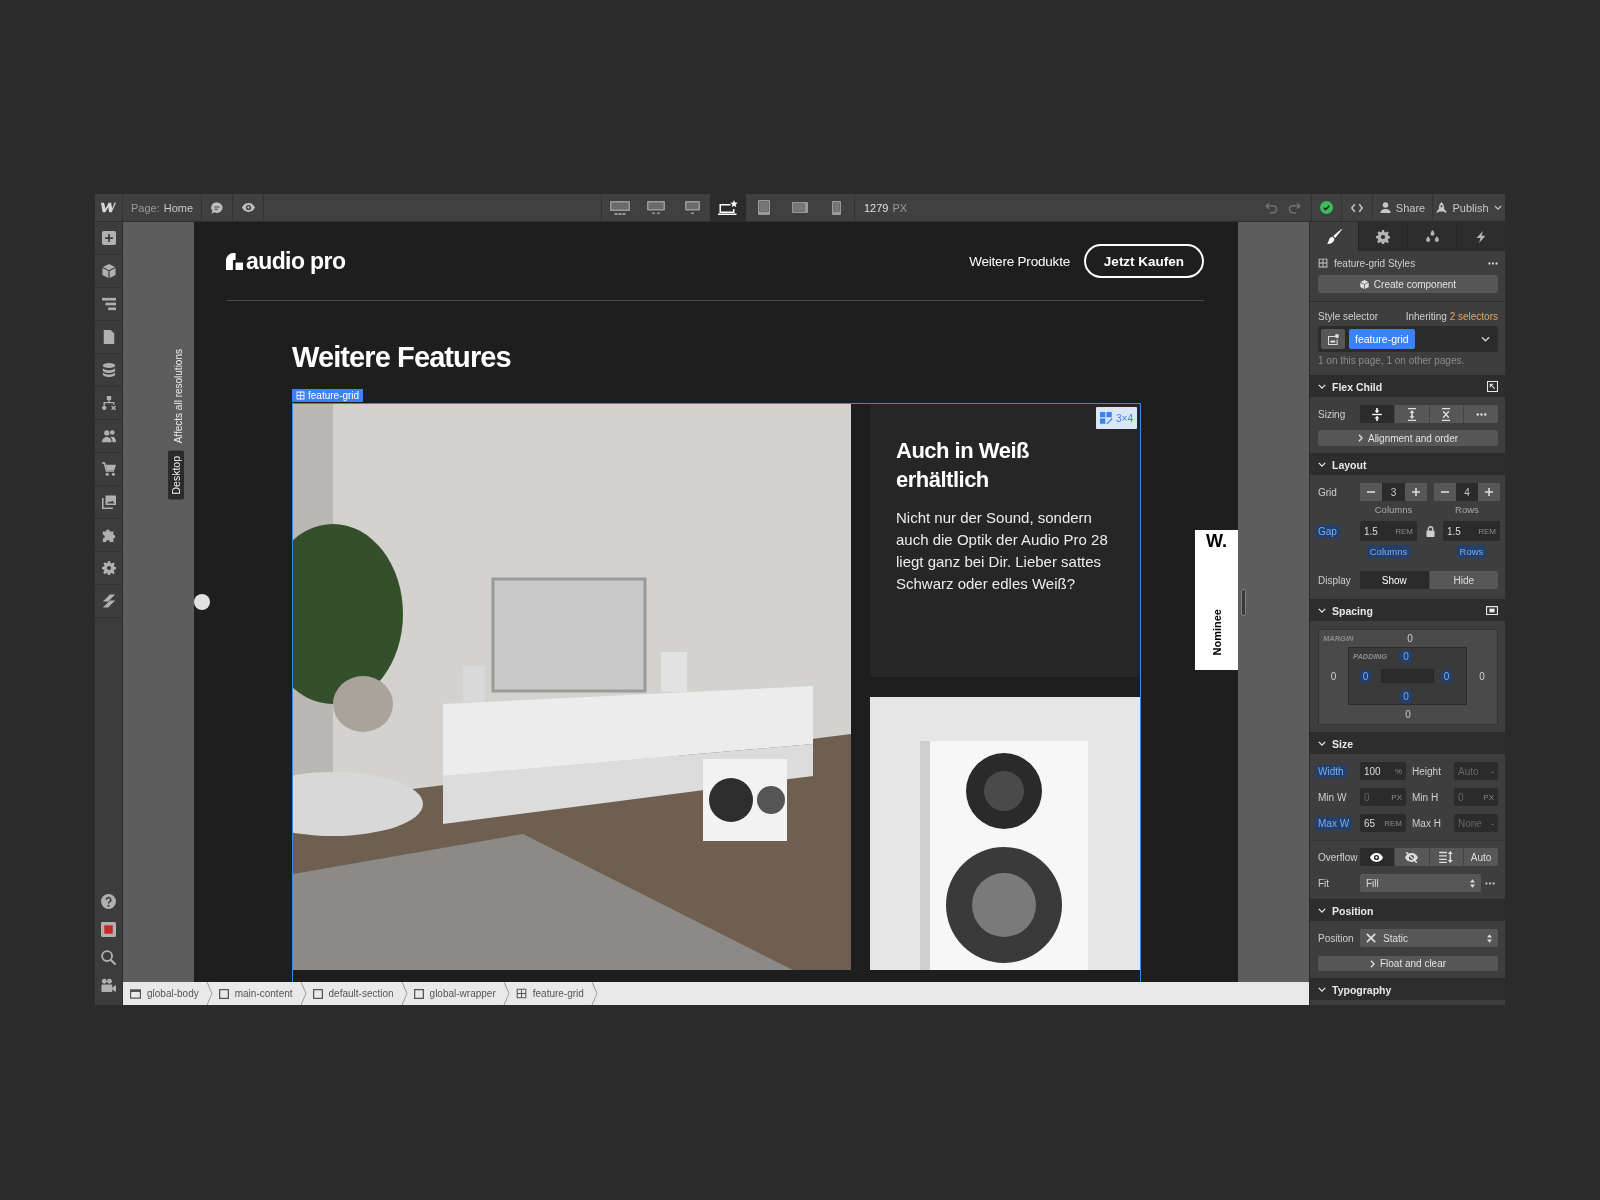  I want to click on spacing-icon, so click(1492, 610).